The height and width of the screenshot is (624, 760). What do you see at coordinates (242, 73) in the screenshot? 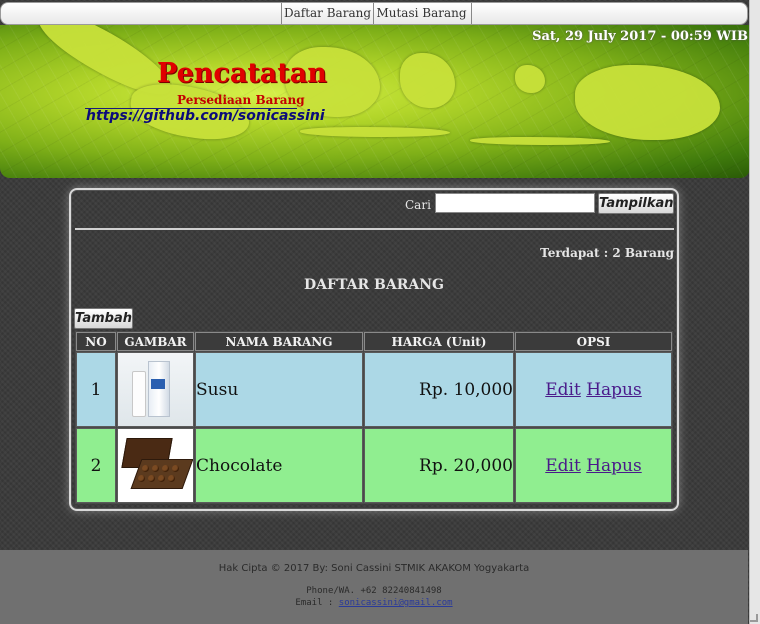
I see `app-title: Pencatatan` at bounding box center [242, 73].